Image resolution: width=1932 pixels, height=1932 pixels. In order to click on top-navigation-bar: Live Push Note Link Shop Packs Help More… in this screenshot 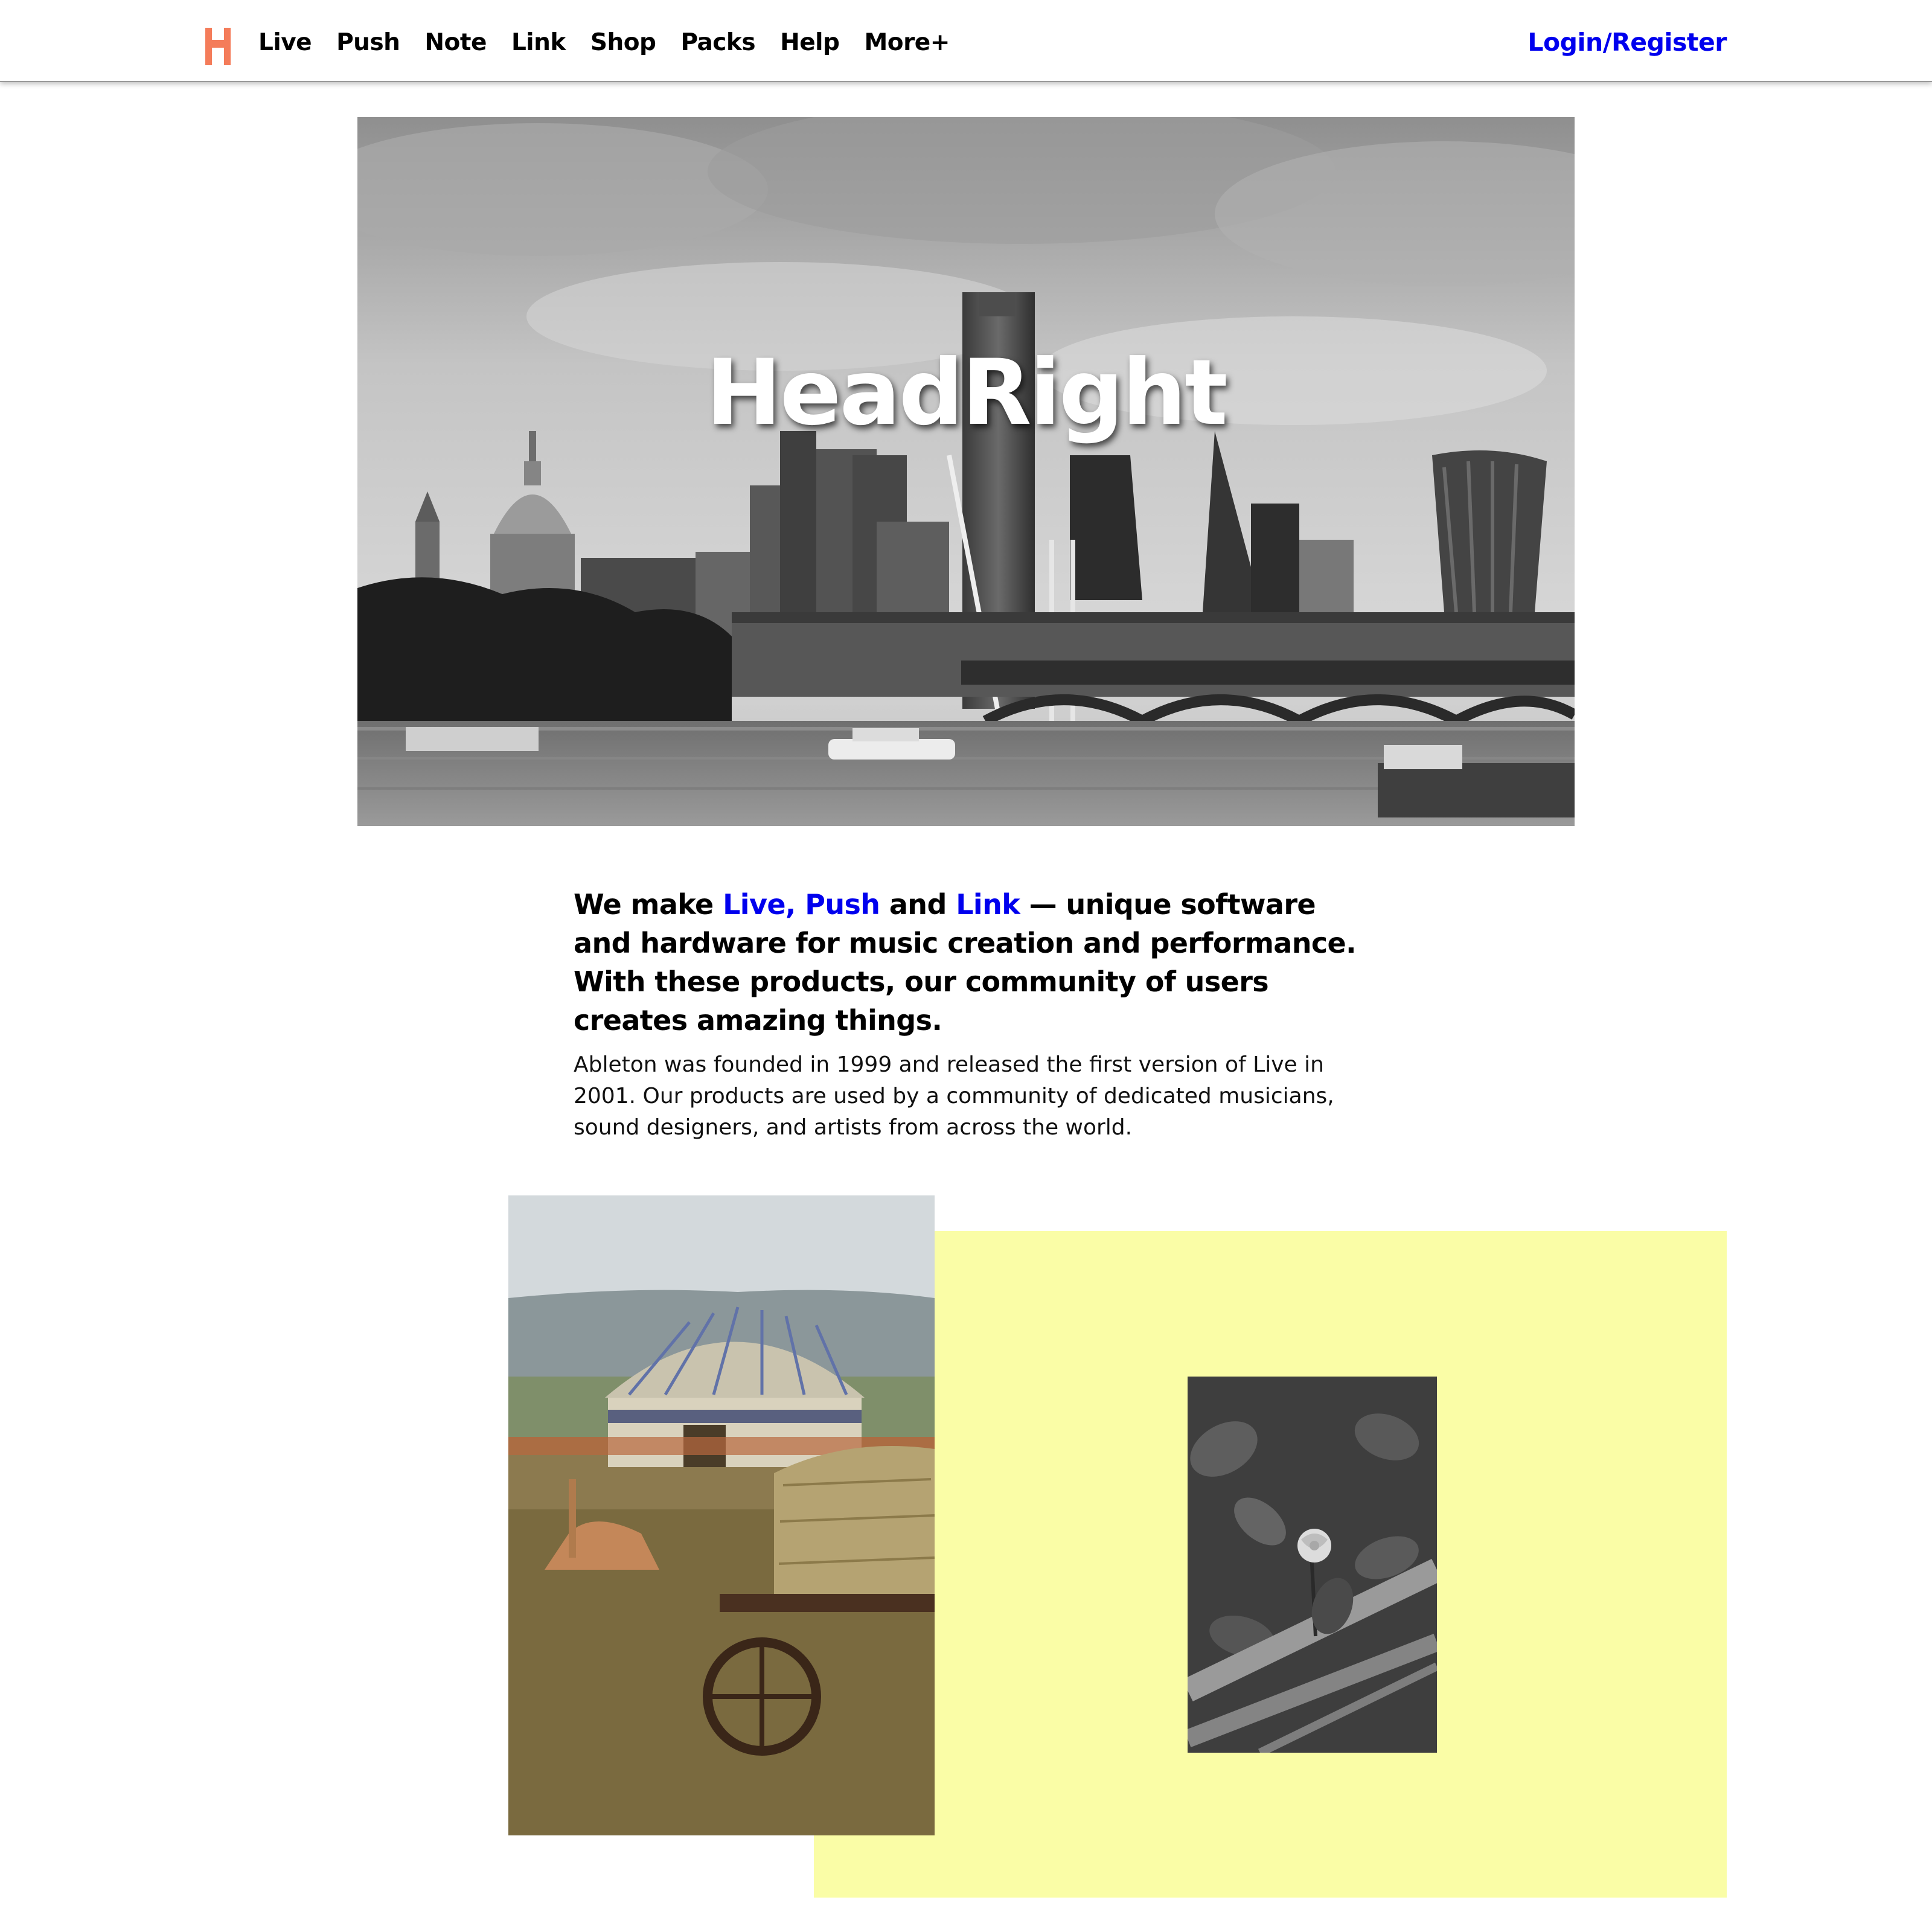, I will do `click(966, 41)`.